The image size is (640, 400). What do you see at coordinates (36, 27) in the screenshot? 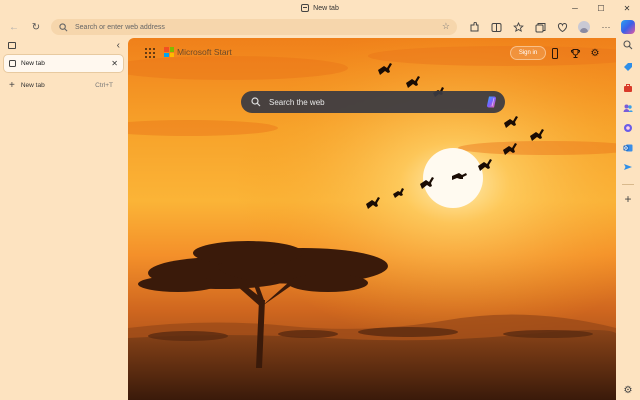
I see `refresh-button: ↻` at bounding box center [36, 27].